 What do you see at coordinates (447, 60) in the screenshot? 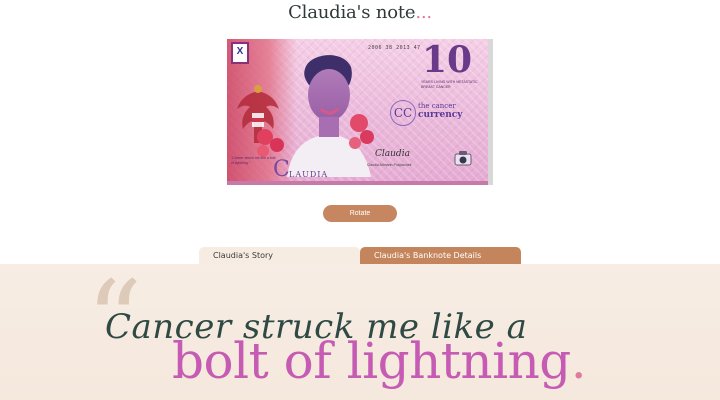
I see `denomination: 10` at bounding box center [447, 60].